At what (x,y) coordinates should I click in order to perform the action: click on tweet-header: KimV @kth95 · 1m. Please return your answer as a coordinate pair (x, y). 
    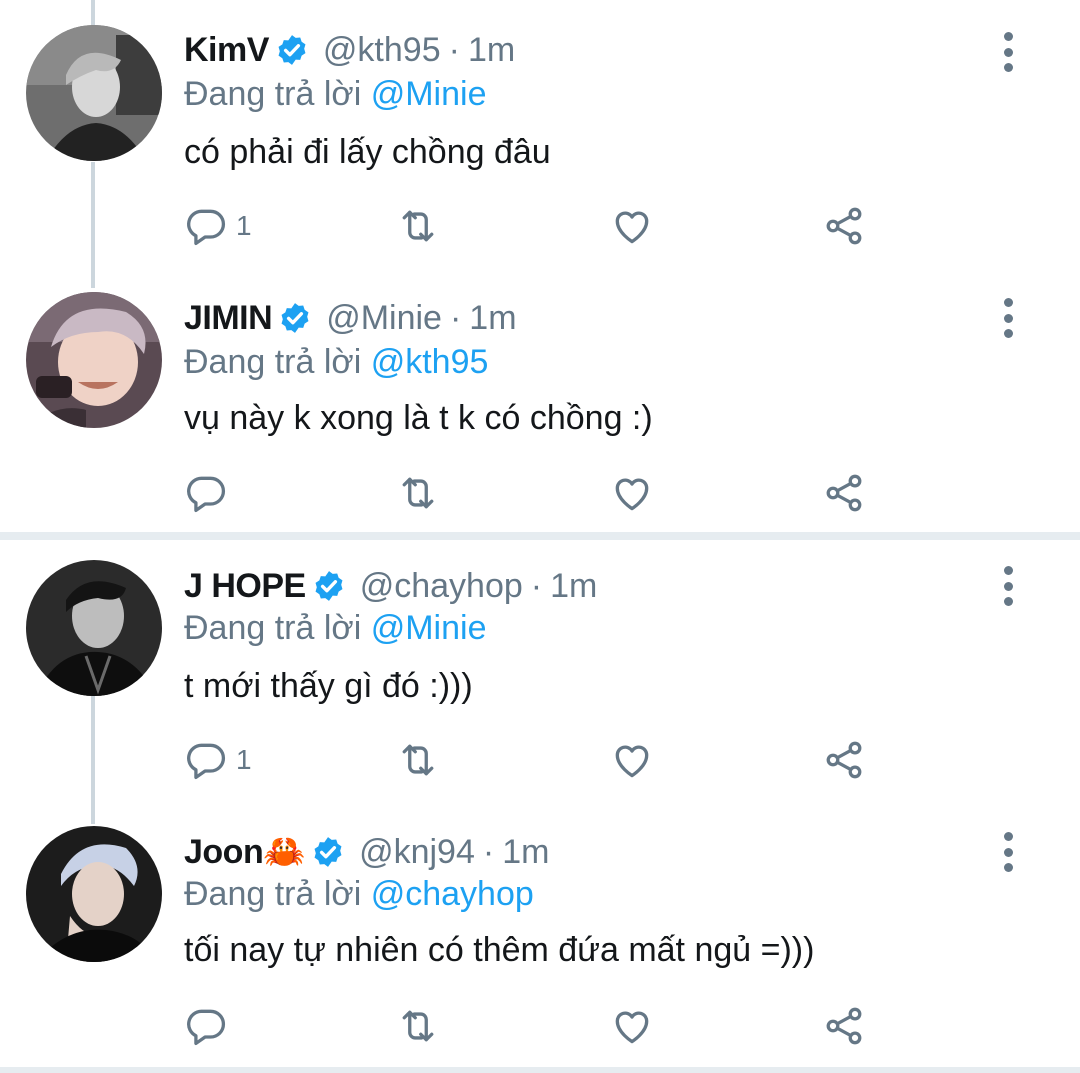
    Looking at the image, I should click on (349, 50).